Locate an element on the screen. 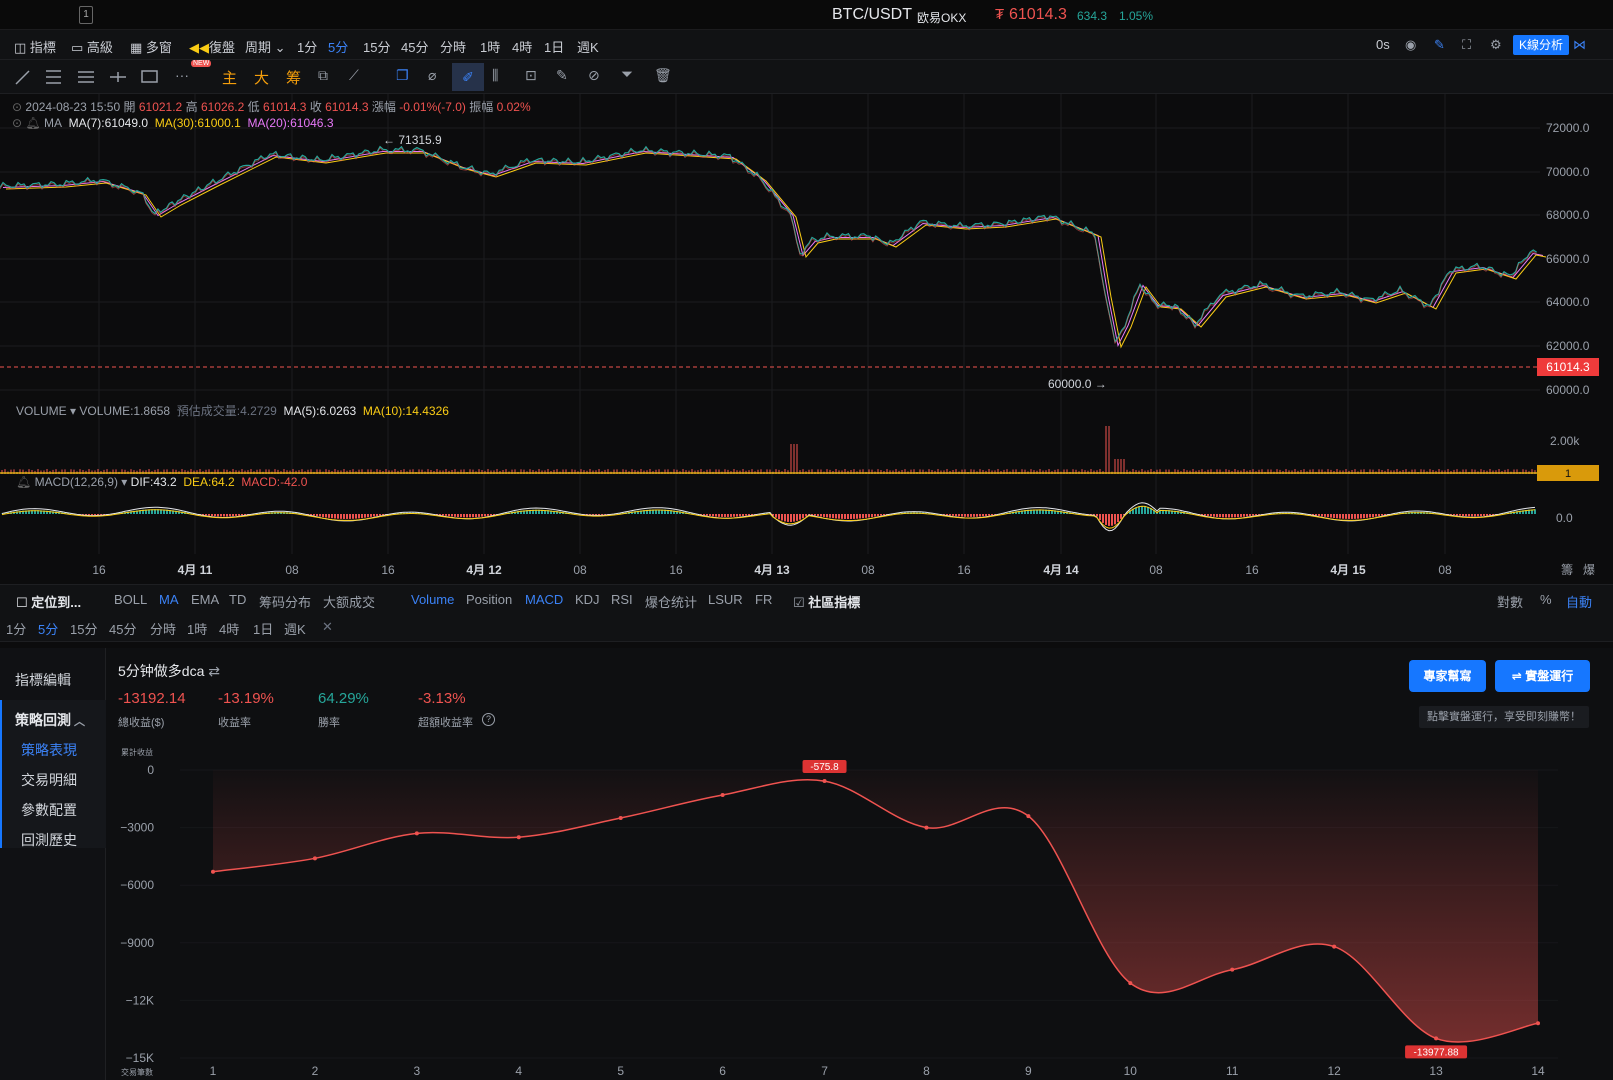 This screenshot has height=1080, width=1613. community-indicators: ☑ 社區指標 is located at coordinates (826, 601).